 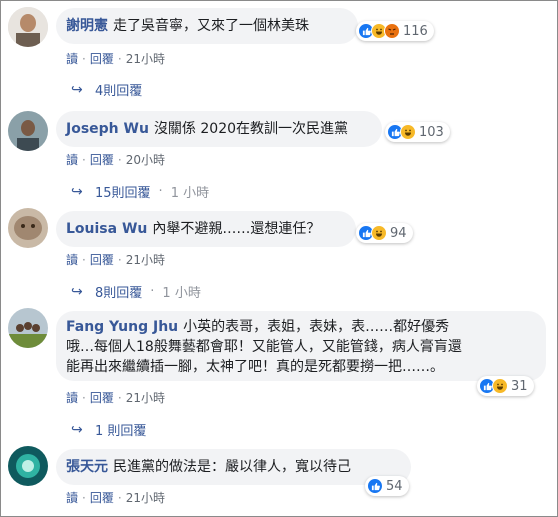 I want to click on reaction-count: 54, so click(x=394, y=486).